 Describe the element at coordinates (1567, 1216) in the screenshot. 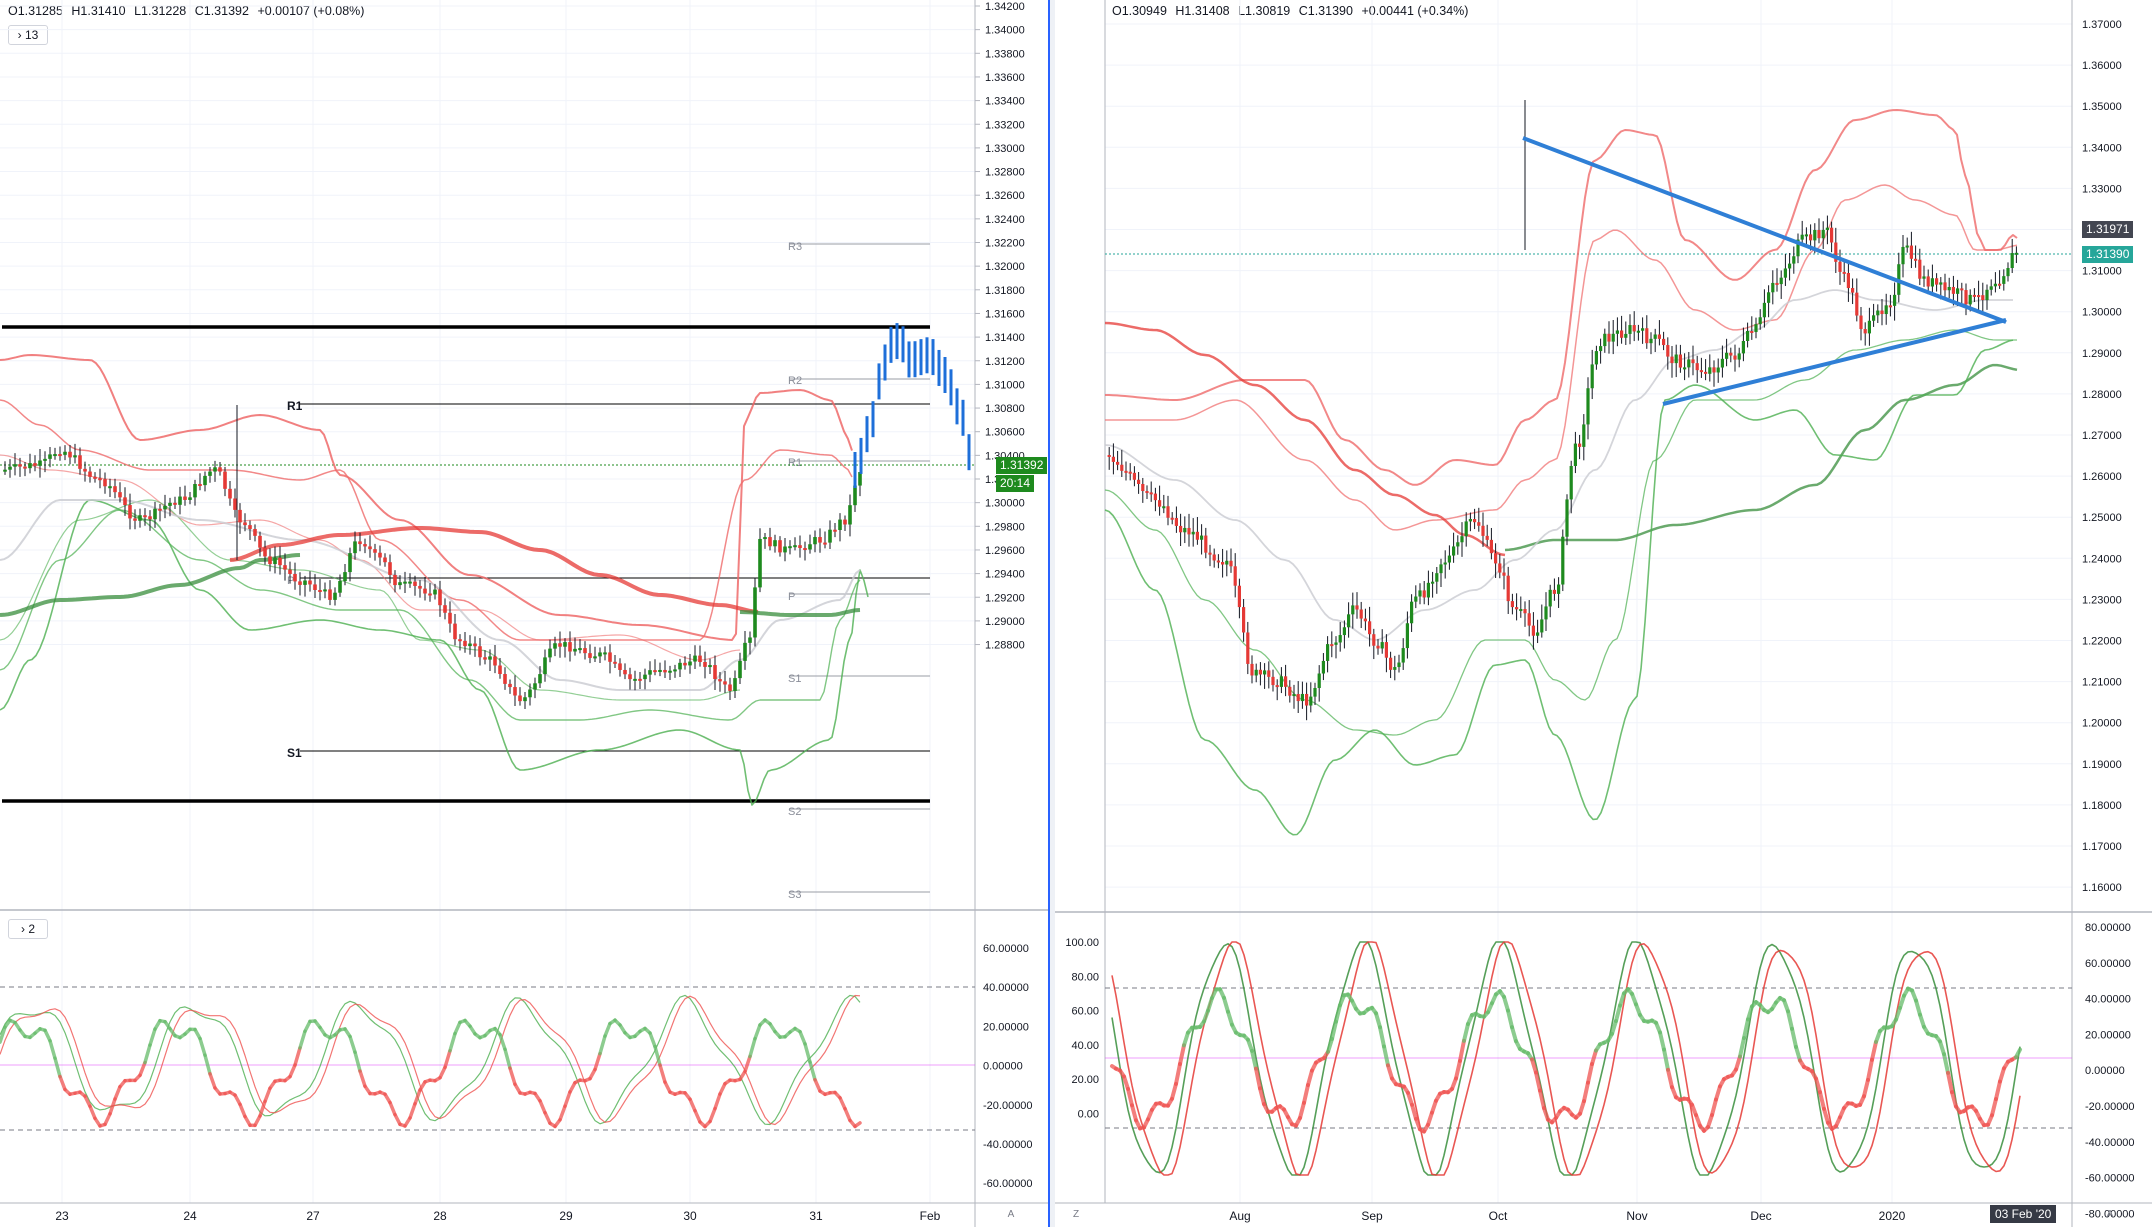

I see `right-time-axis: Aug Sep Oct Nov Dec 2020` at that location.